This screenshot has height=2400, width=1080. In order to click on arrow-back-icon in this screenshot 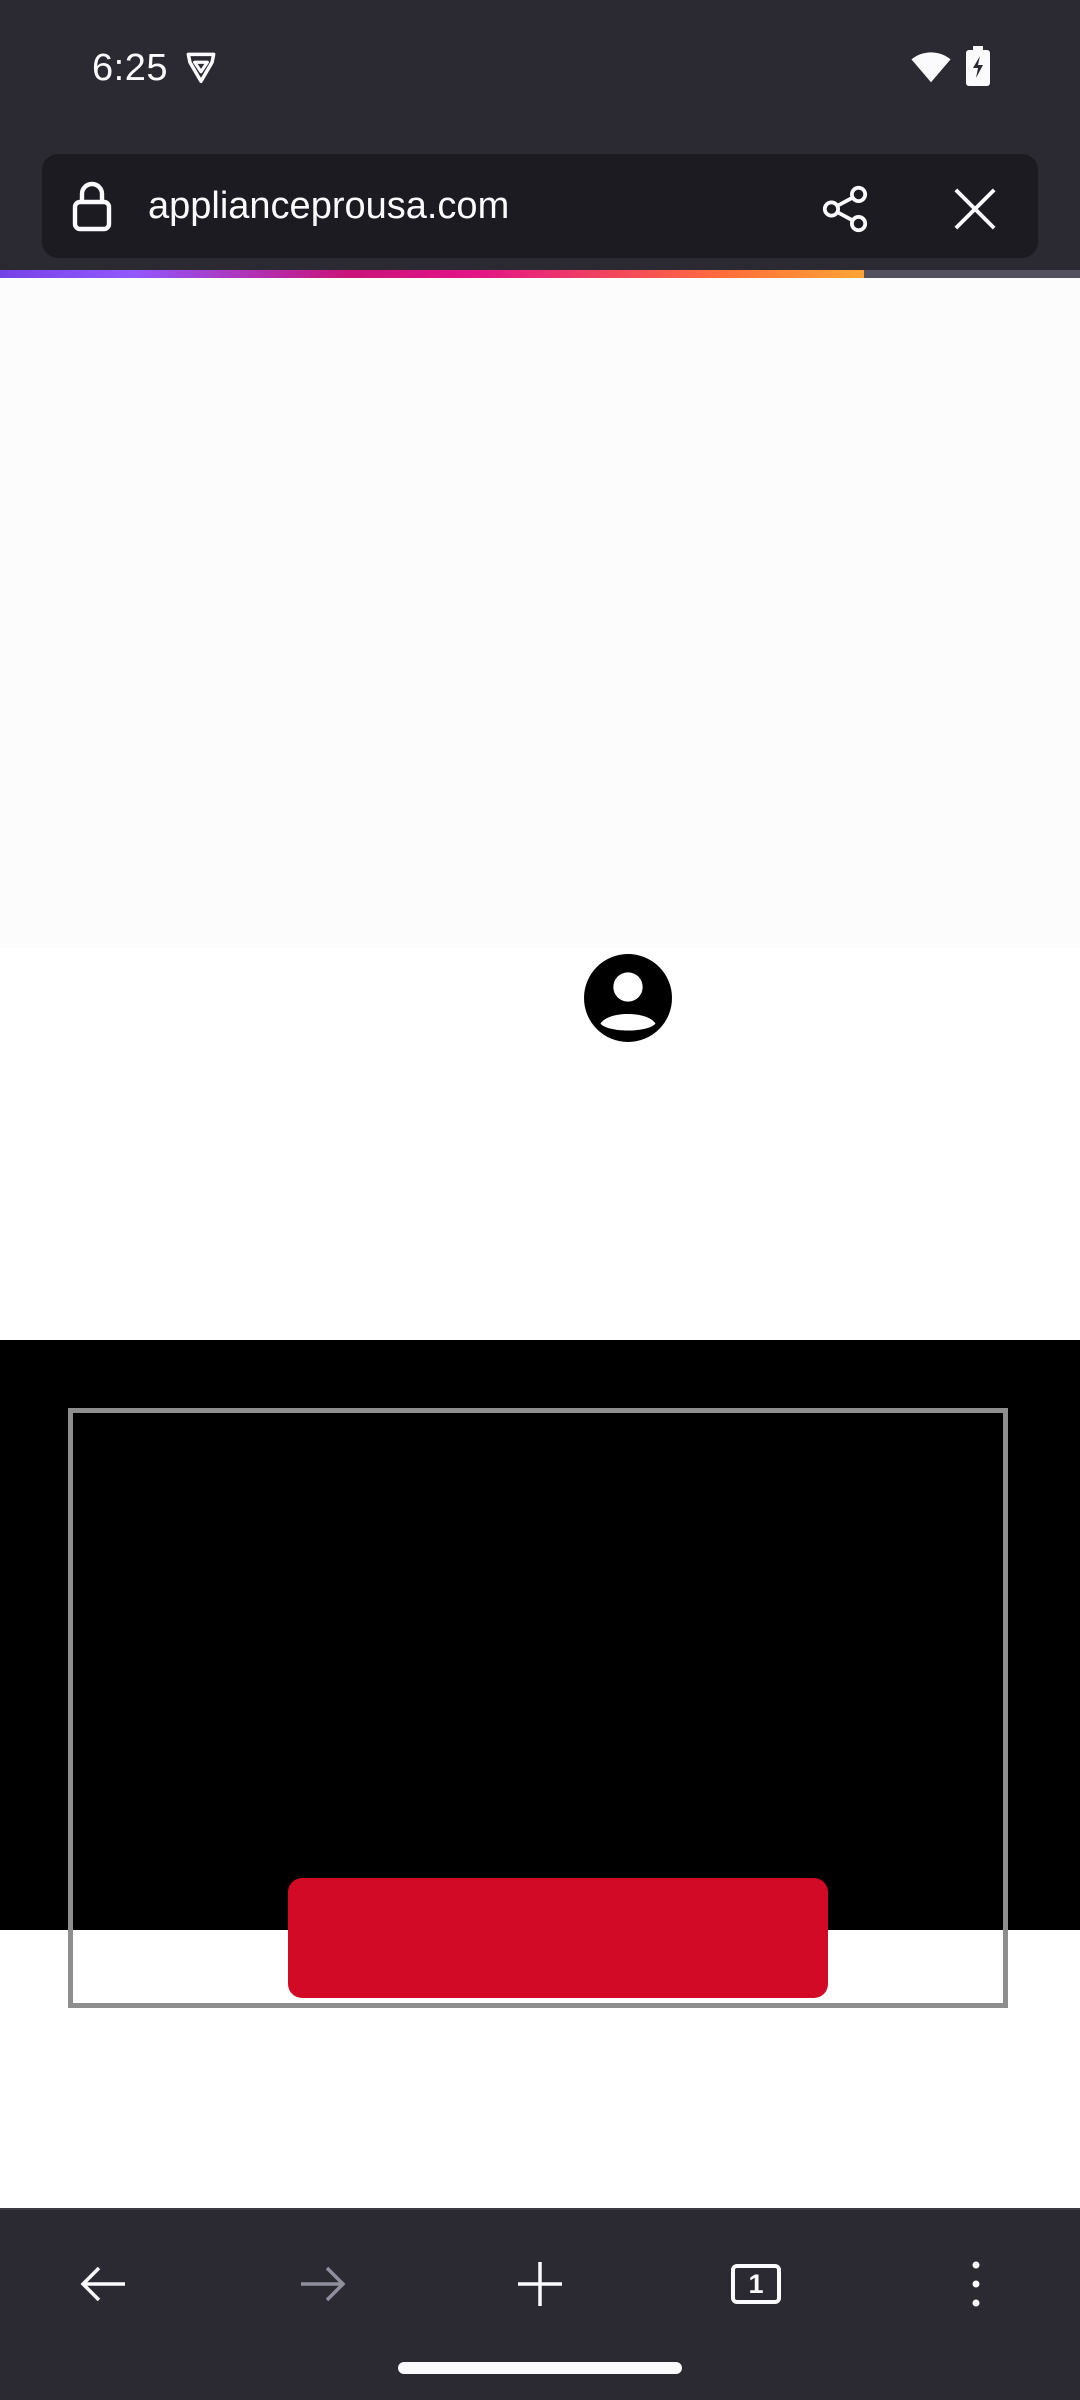, I will do `click(102, 2284)`.